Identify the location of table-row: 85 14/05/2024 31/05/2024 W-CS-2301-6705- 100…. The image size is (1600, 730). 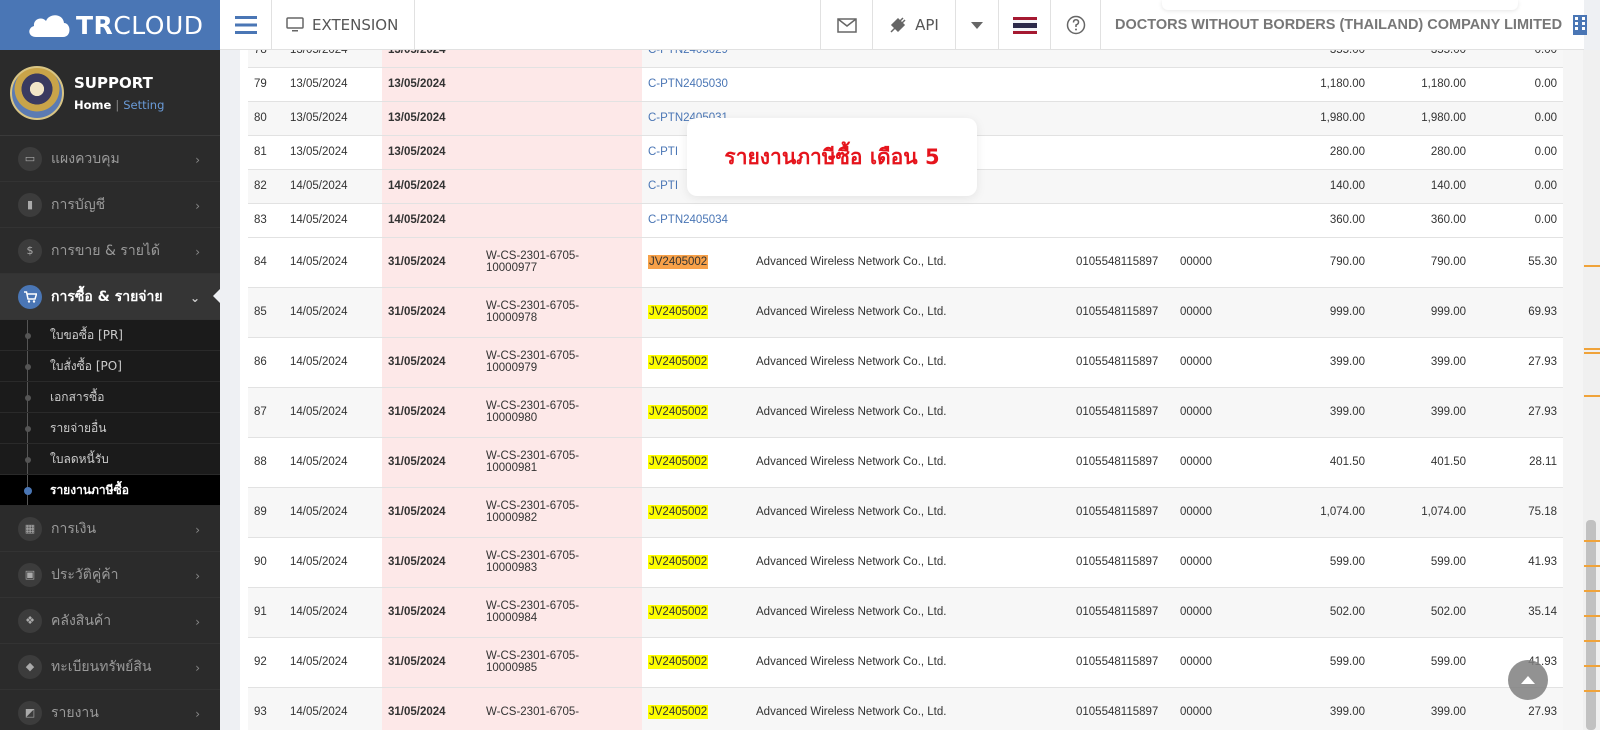
(905, 312).